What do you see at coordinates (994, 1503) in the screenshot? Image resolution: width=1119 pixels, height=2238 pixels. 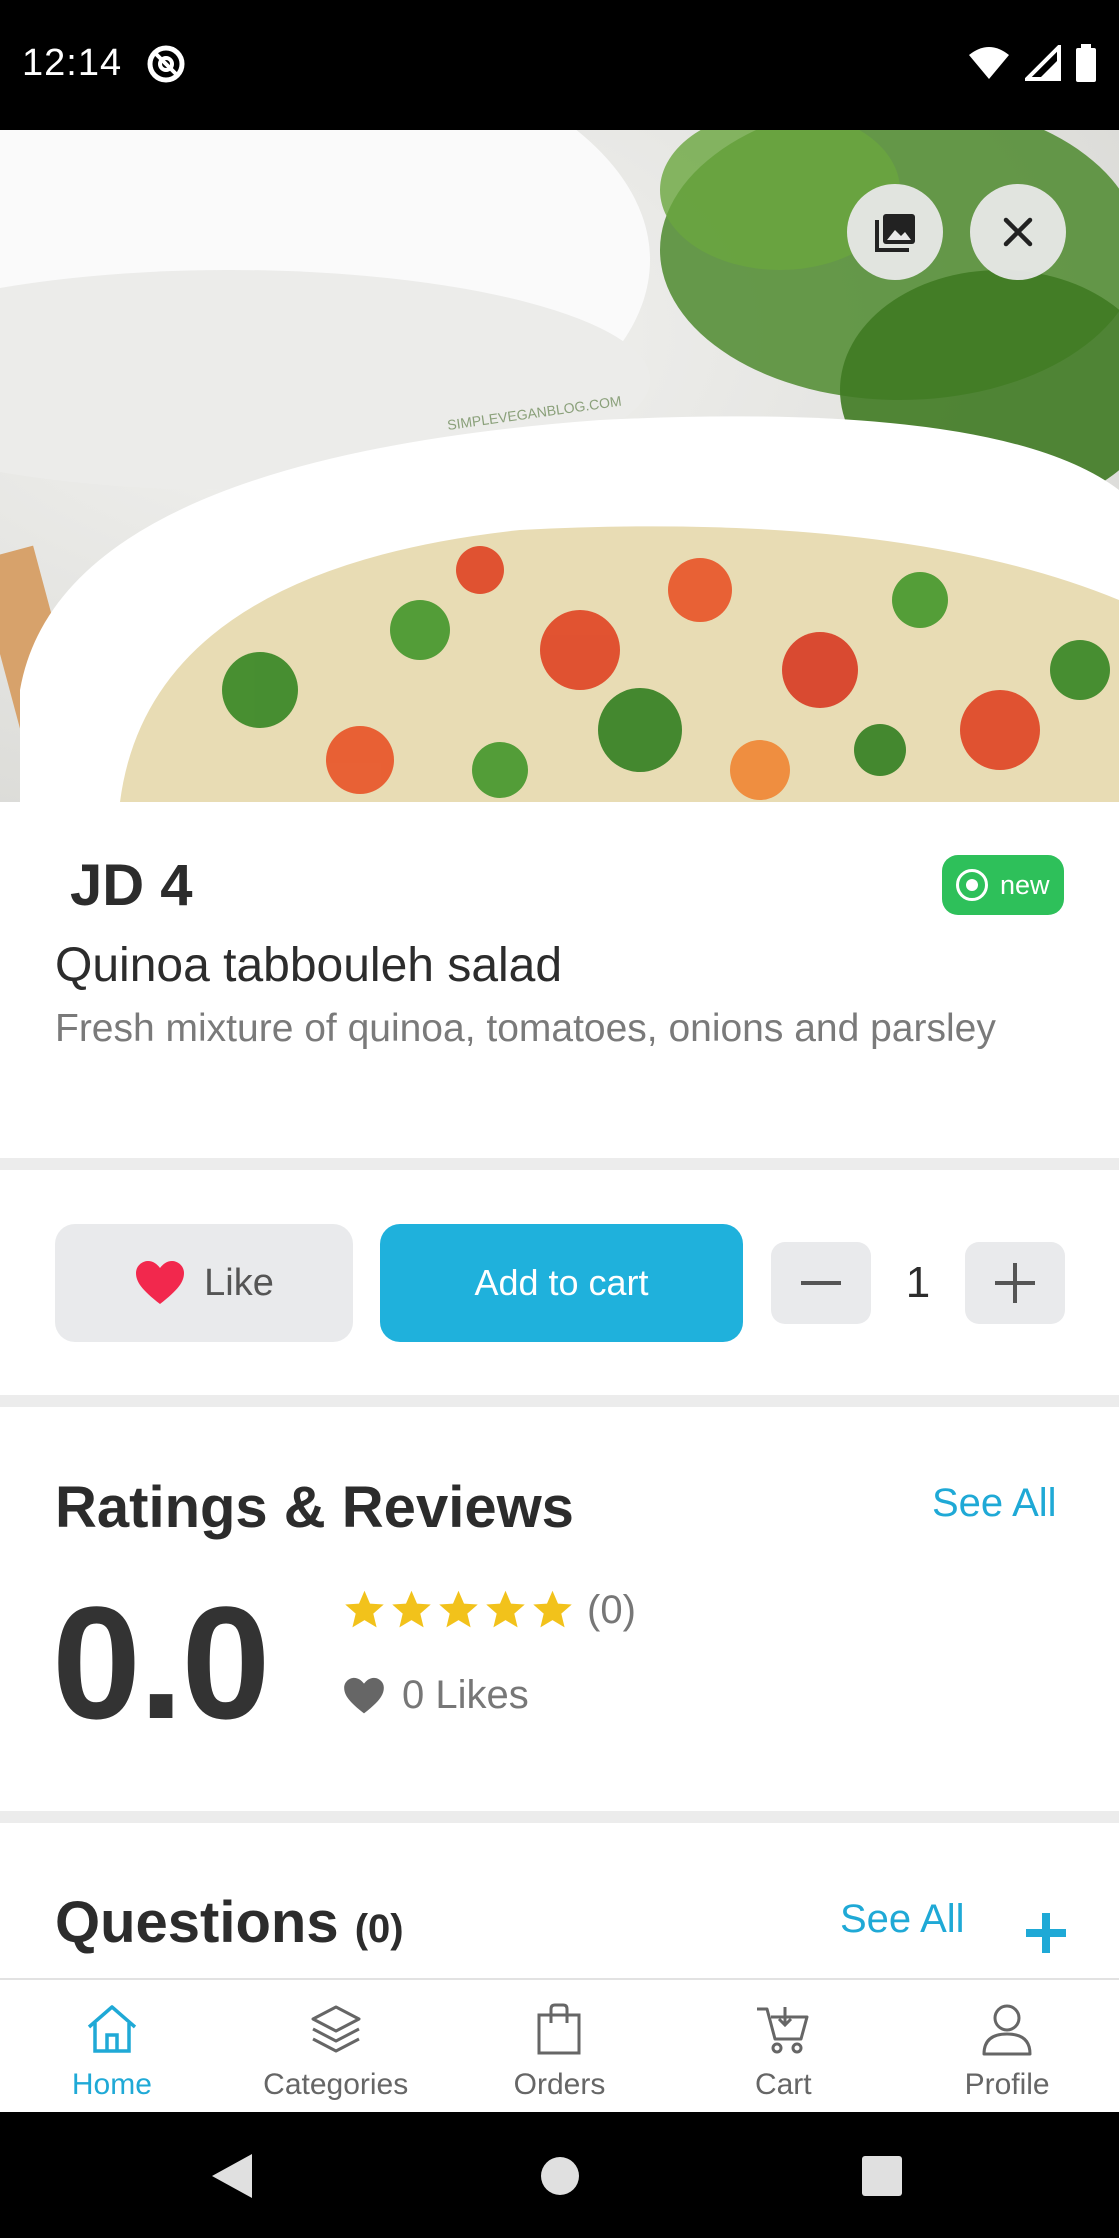 I see `ratings-see-all-link: See All` at bounding box center [994, 1503].